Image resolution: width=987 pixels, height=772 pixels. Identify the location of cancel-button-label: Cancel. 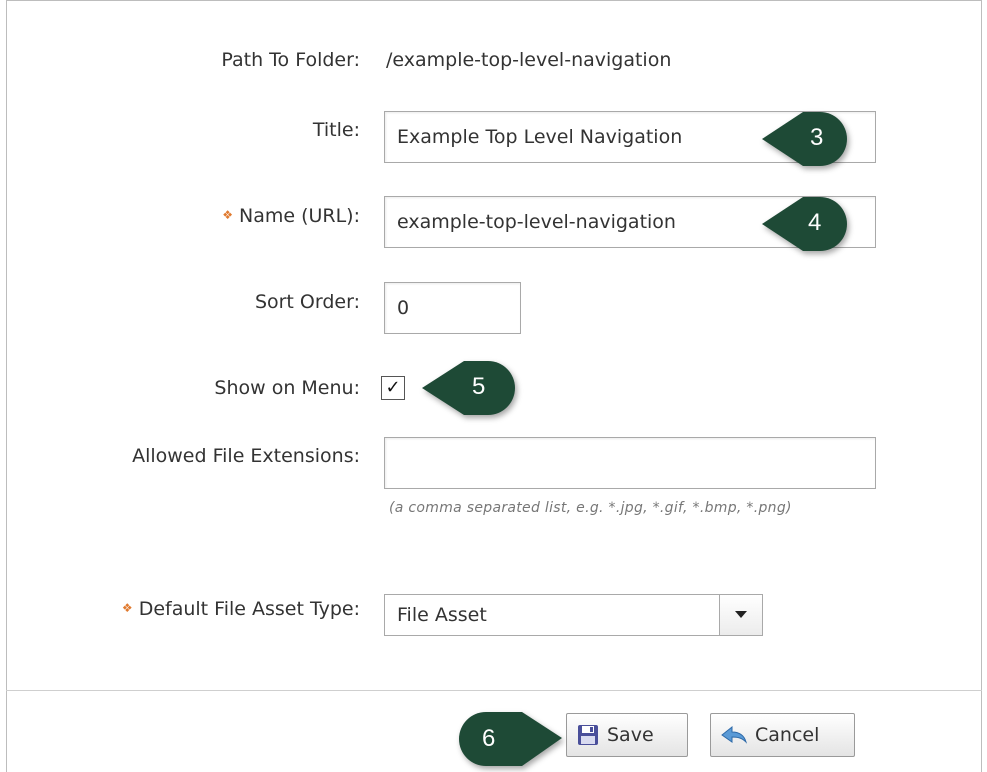
(787, 735).